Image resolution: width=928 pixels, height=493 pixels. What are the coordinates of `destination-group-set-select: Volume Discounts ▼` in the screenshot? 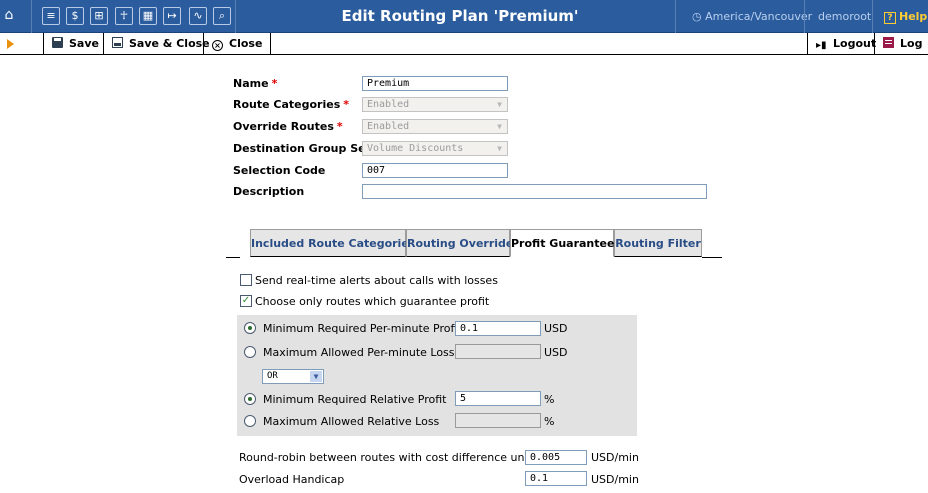 It's located at (435, 148).